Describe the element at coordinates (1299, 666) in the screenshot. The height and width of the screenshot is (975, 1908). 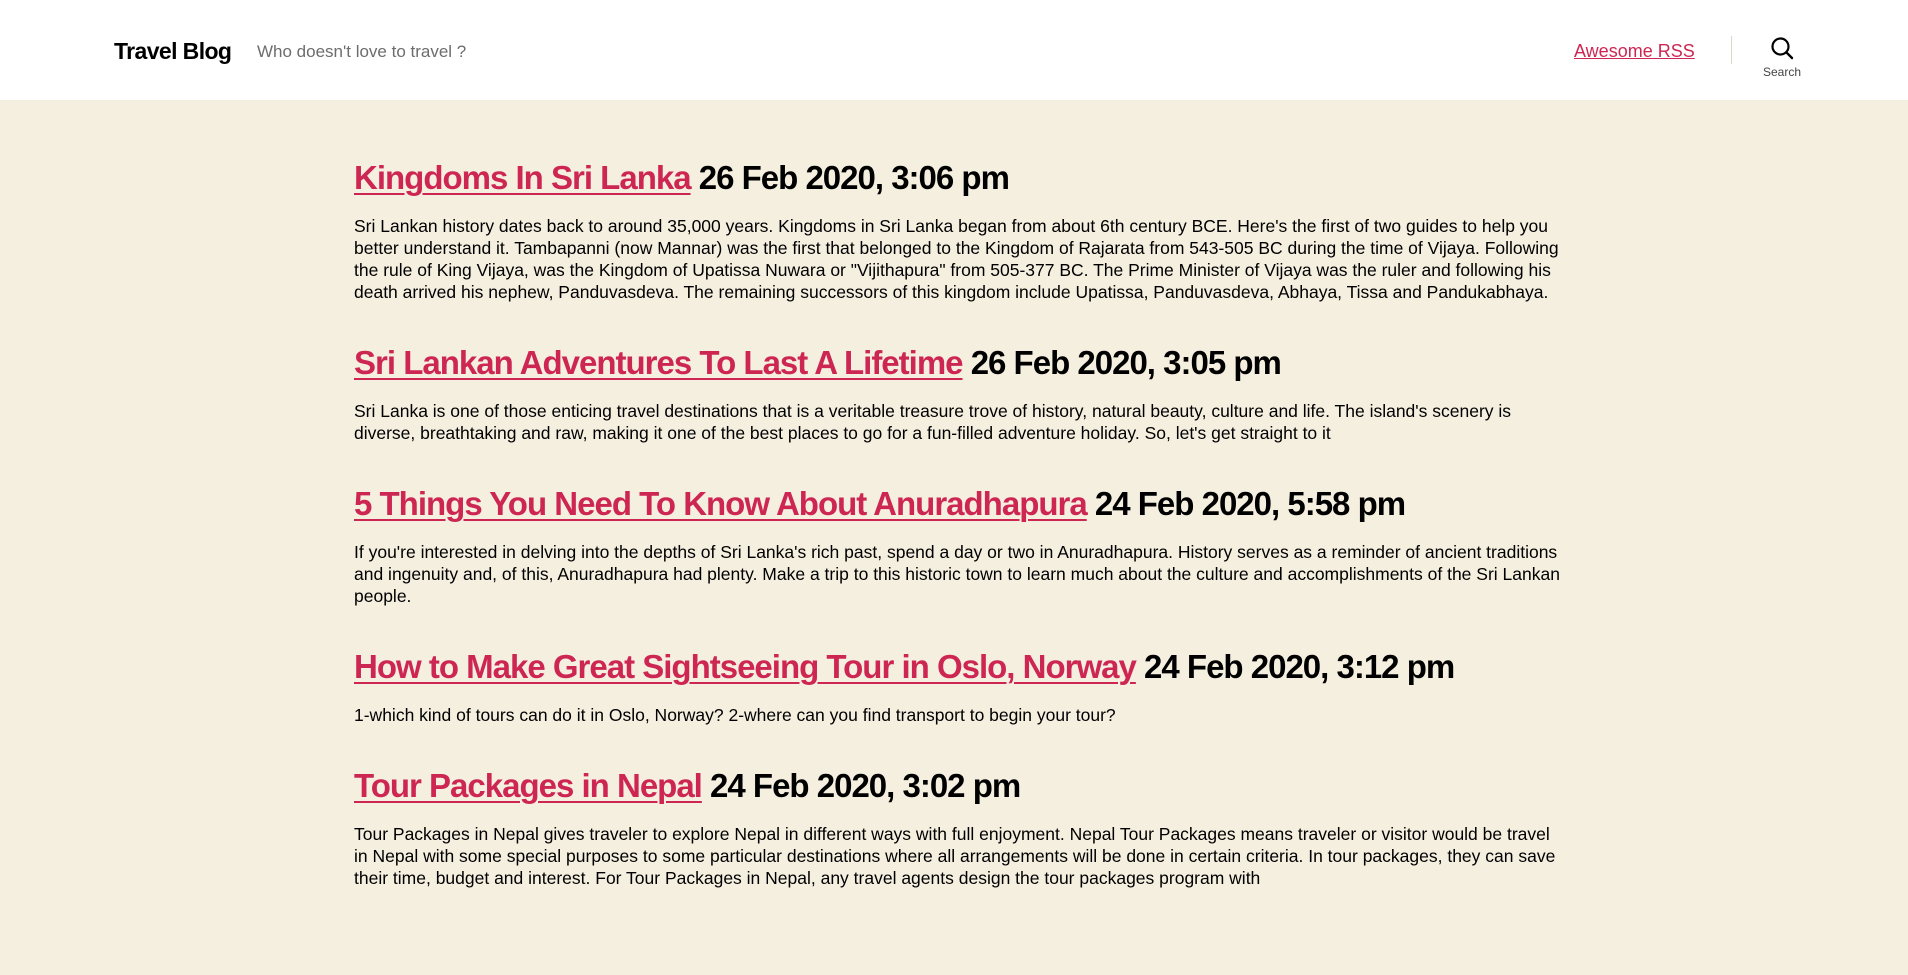
I see `post-date: 24 Feb 2020, 3:12 pm` at that location.